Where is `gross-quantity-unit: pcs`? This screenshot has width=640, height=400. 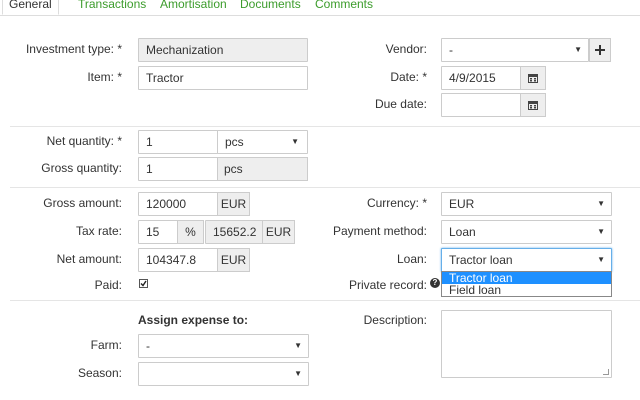 gross-quantity-unit: pcs is located at coordinates (262, 169).